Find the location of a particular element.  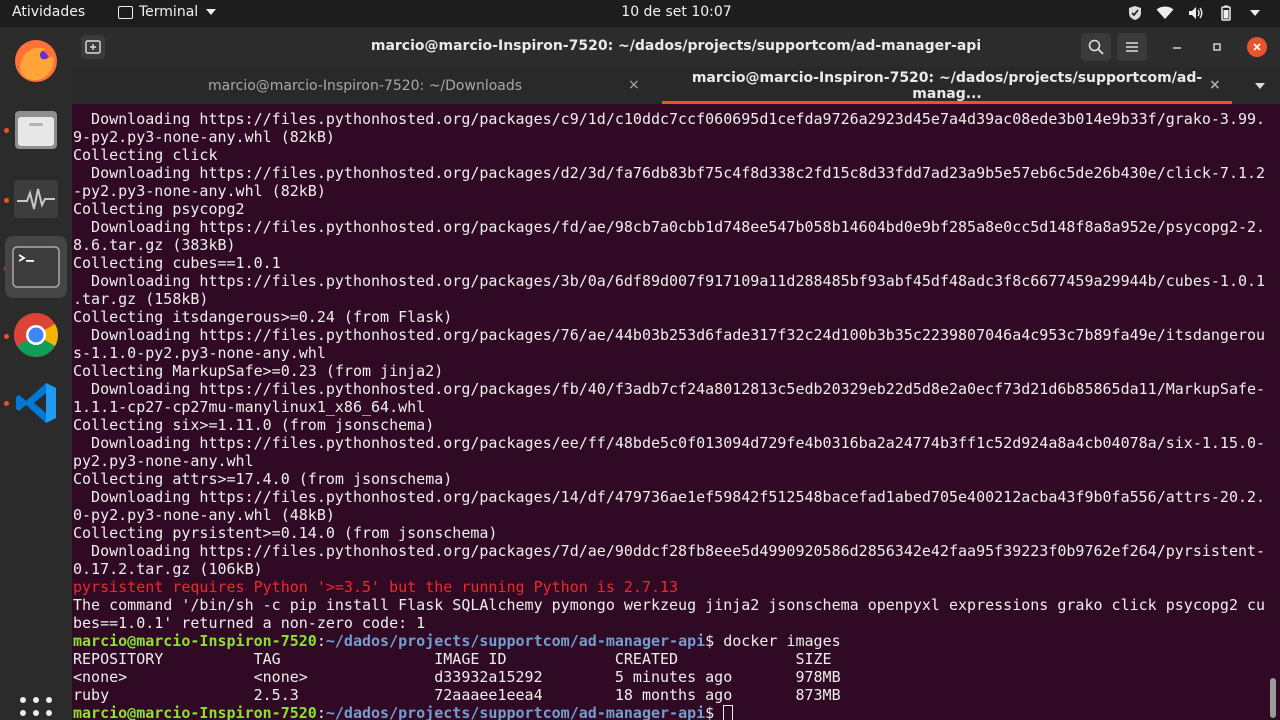

volume-icon is located at coordinates (1196, 13).